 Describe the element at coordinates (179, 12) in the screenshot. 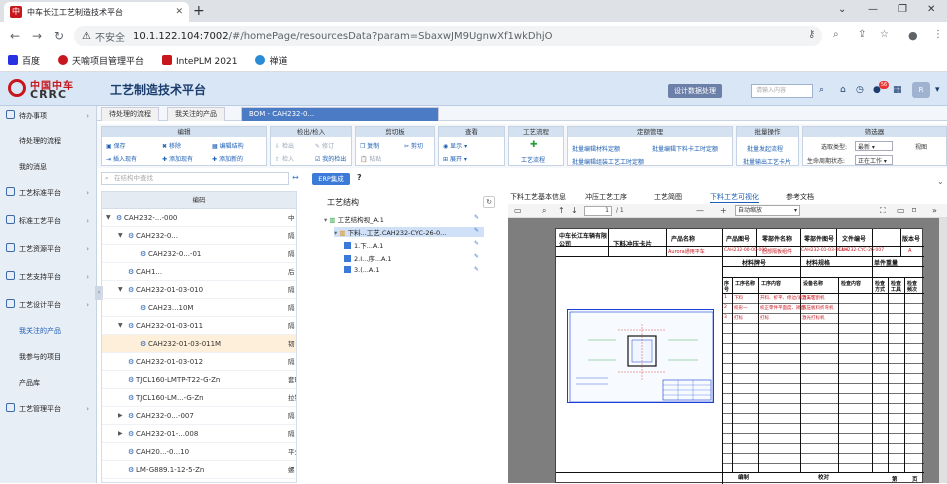

I see `close-tab-icon: ✕` at that location.